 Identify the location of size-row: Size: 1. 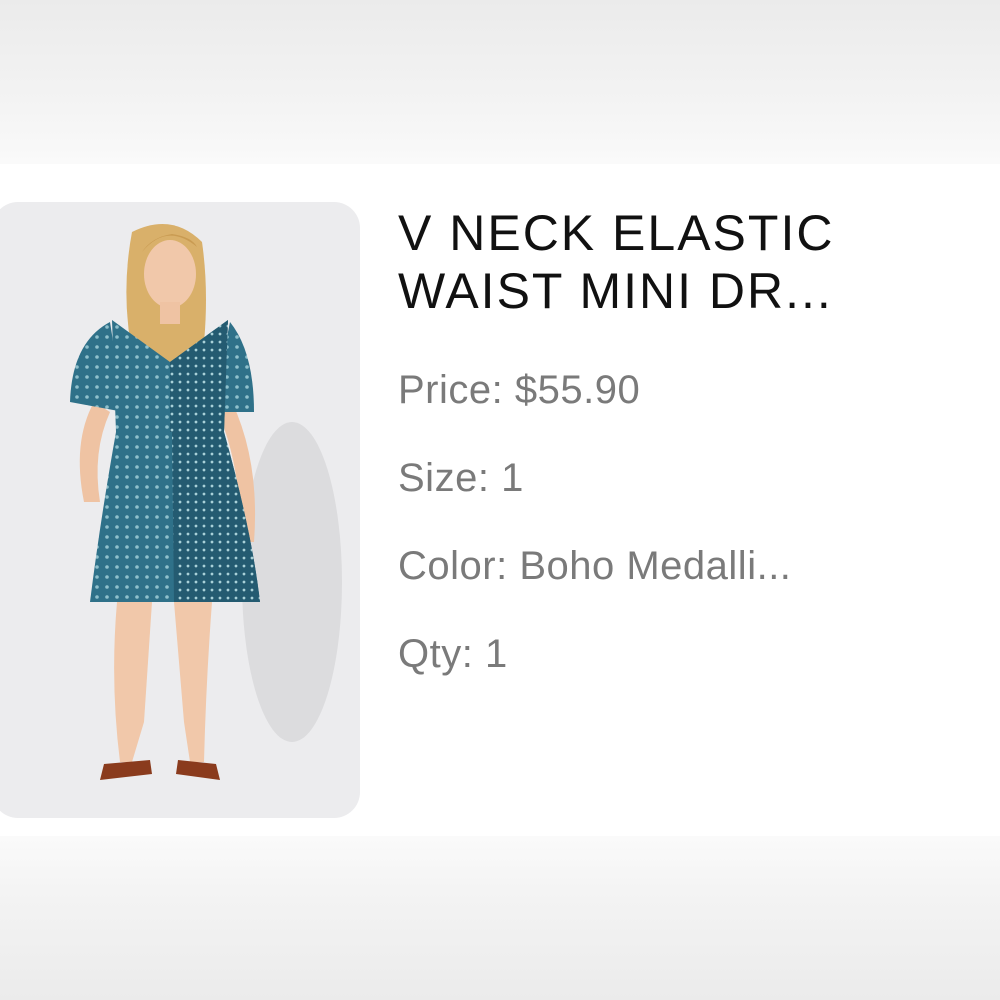
(698, 478).